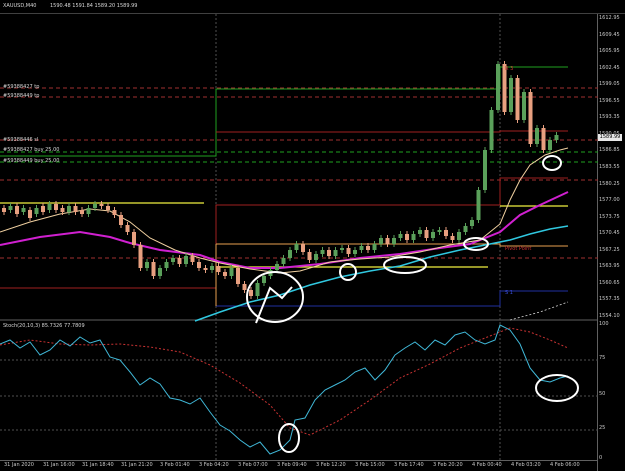  Describe the element at coordinates (609, 233) in the screenshot. I see `price-axis-label: 1570.45` at that location.